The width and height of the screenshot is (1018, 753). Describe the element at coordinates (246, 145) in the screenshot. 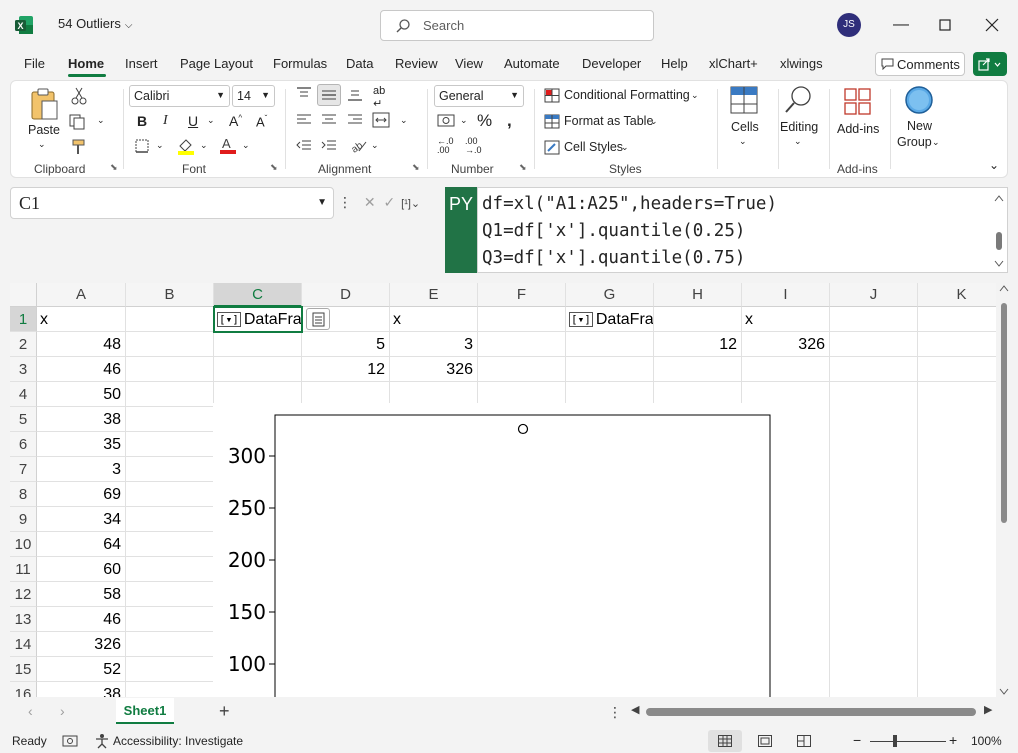

I see `font-color-chevron-icon: ⌄` at that location.